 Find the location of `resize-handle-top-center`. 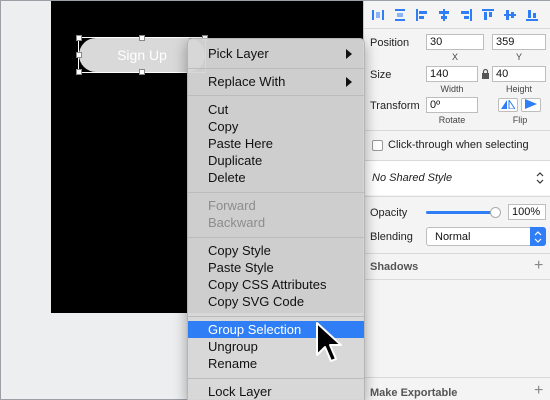

resize-handle-top-center is located at coordinates (142, 38).